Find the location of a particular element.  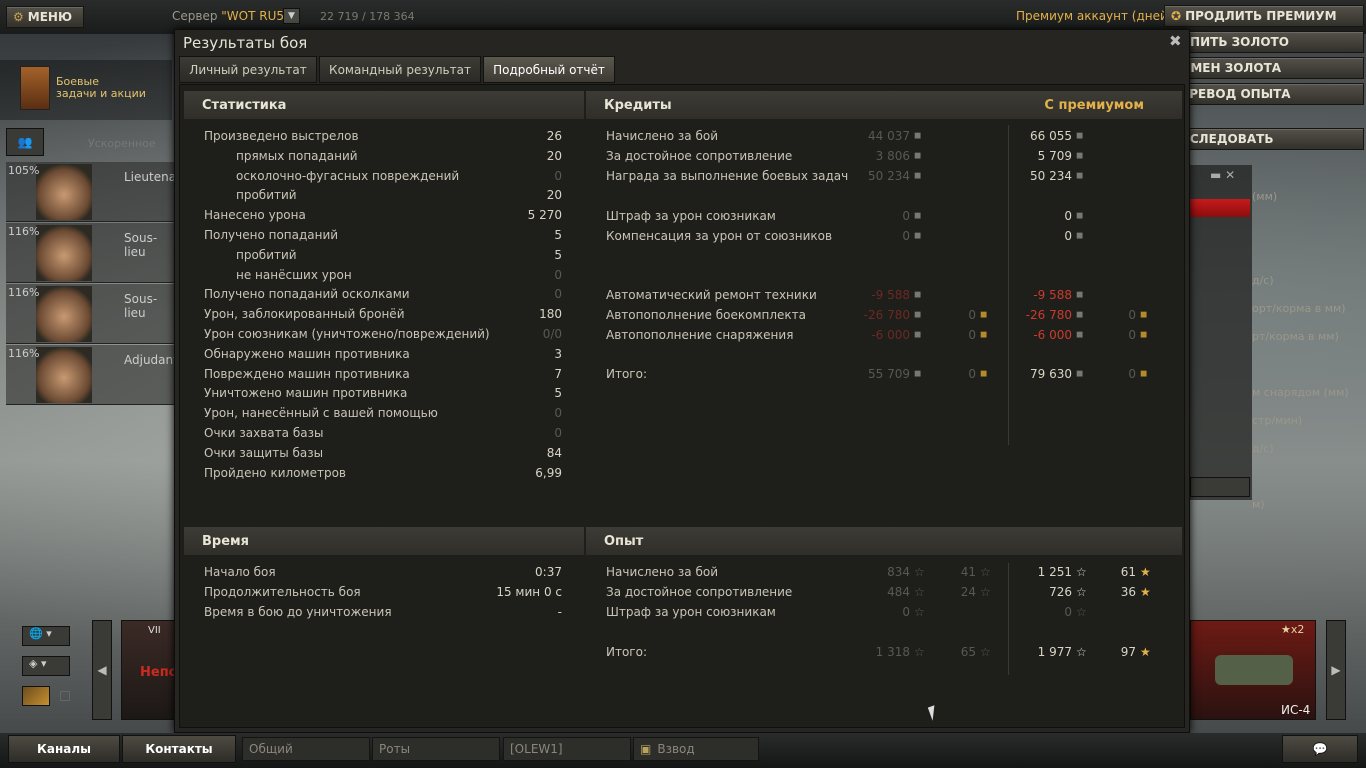

tank-card: VII Непо is located at coordinates (149, 670).